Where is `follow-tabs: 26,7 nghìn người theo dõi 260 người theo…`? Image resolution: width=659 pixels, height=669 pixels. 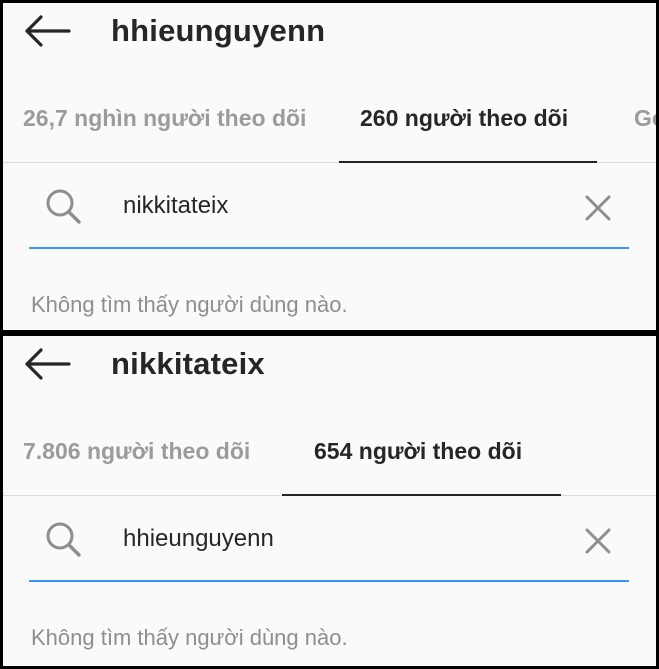
follow-tabs: 26,7 nghìn người theo dõi 260 người theo… is located at coordinates (329, 123).